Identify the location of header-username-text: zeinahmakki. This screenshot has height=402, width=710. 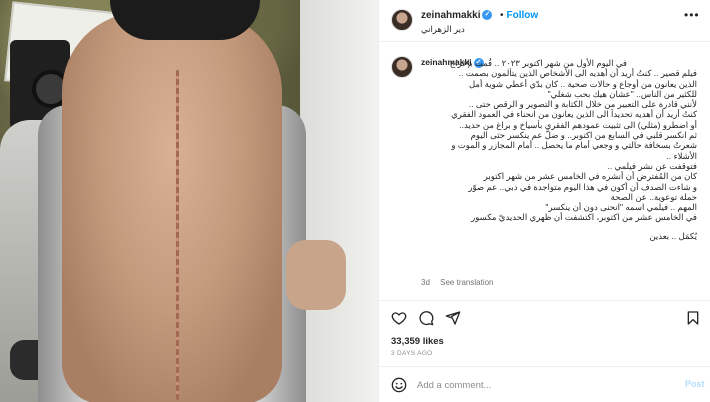
(450, 15).